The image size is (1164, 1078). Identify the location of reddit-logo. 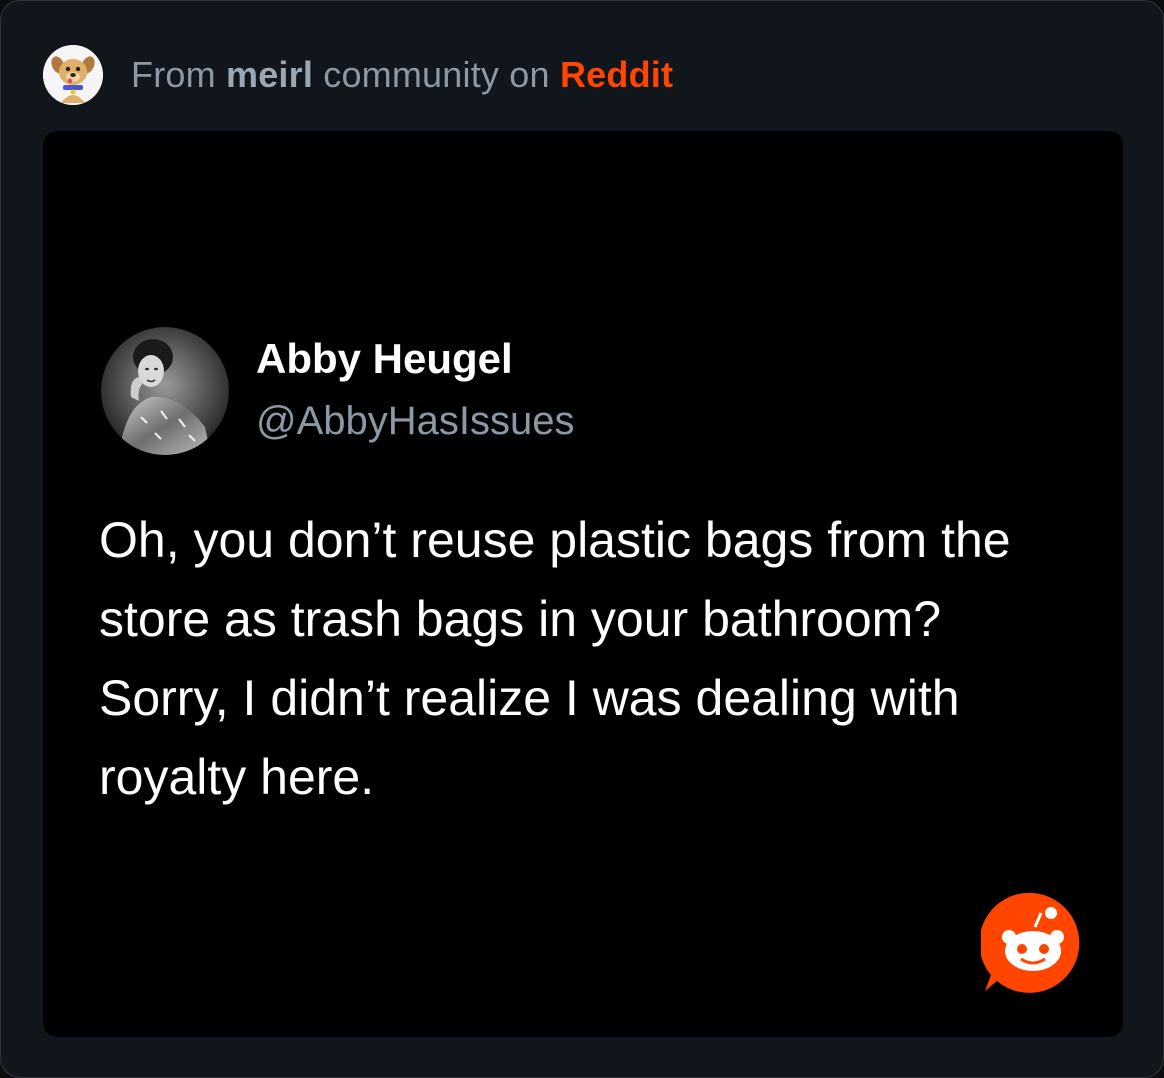
(1032, 943).